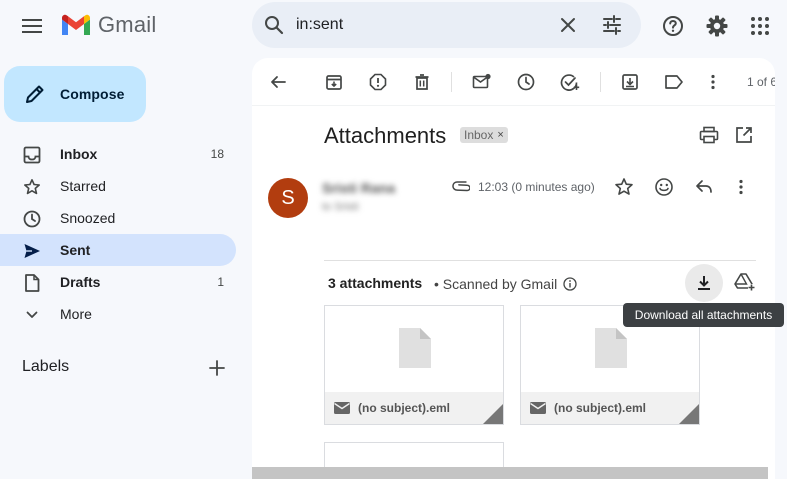  What do you see at coordinates (745, 282) in the screenshot?
I see `add-to-drive-icon` at bounding box center [745, 282].